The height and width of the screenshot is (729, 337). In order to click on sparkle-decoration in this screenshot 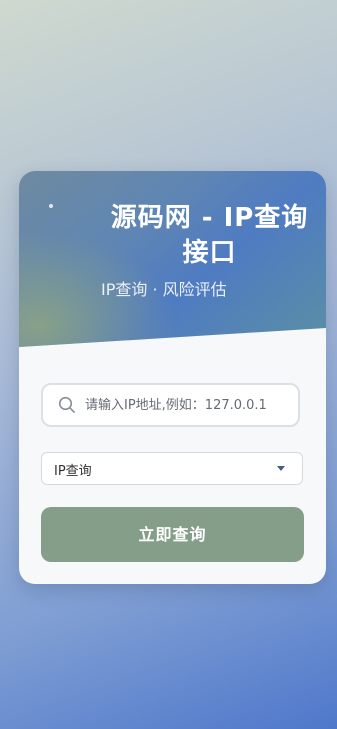, I will do `click(51, 206)`.